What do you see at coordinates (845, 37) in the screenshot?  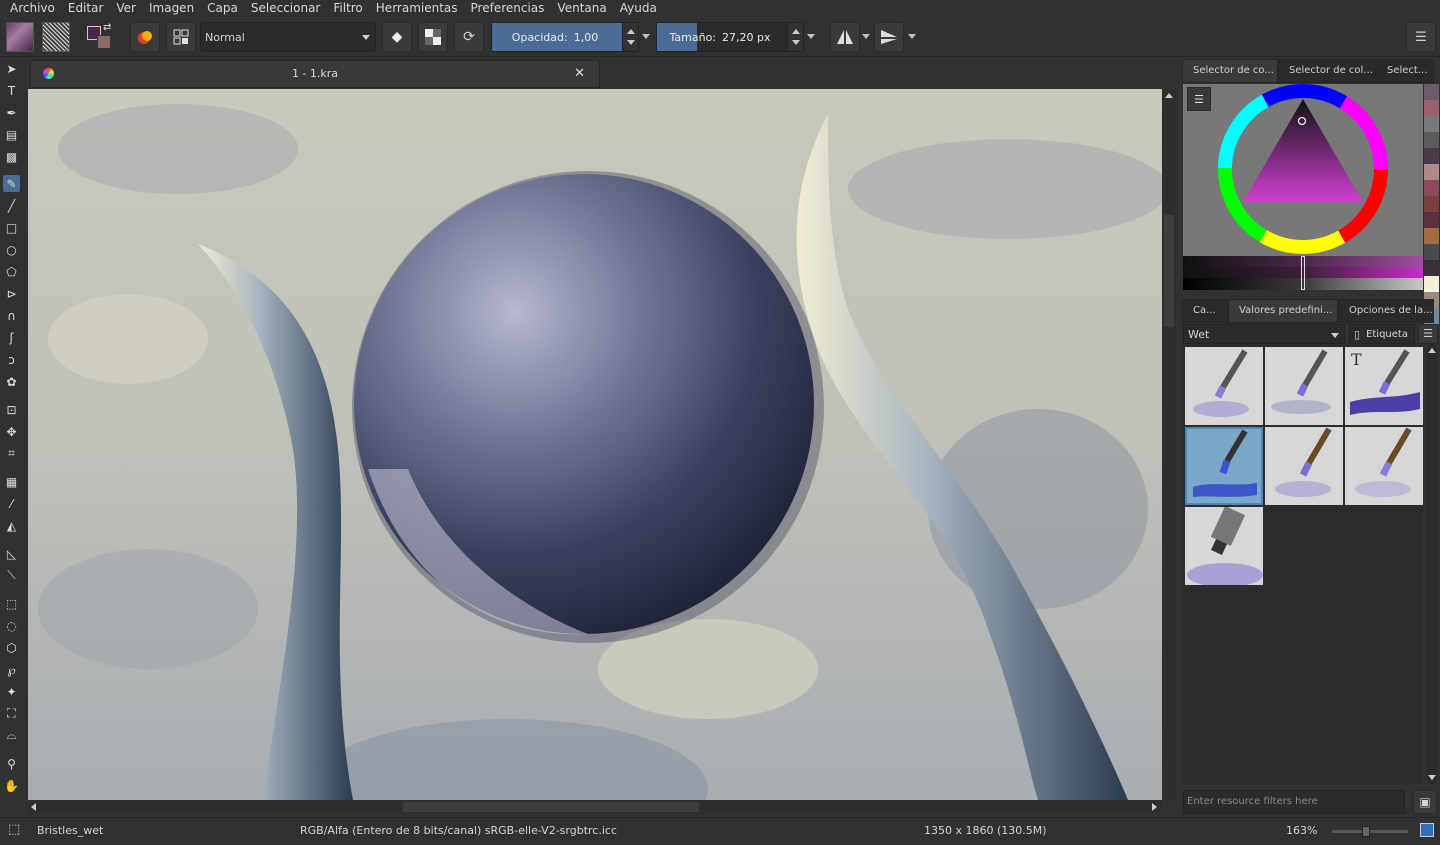 I see `mirror-horizontal-button` at bounding box center [845, 37].